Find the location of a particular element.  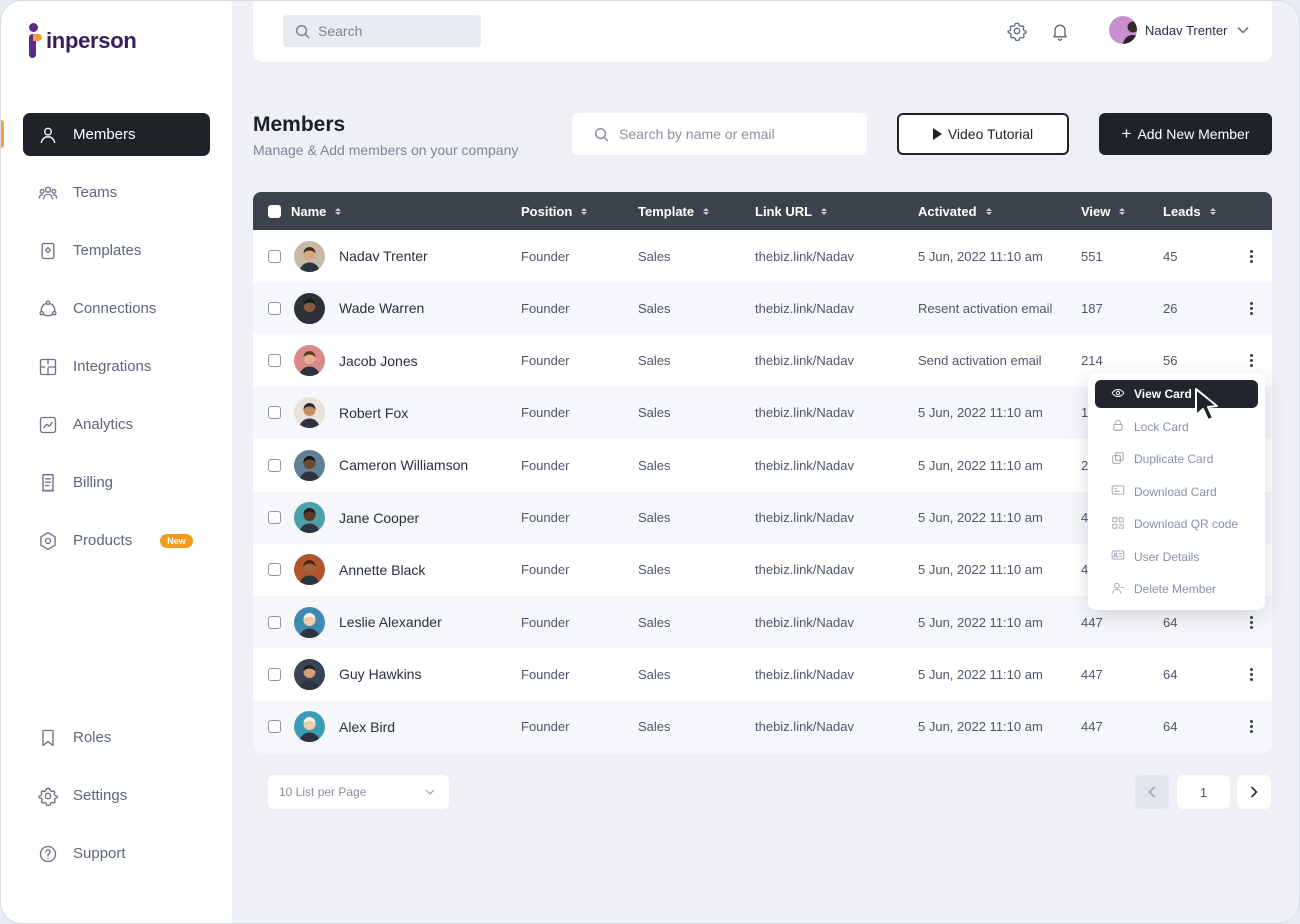

sidebar-item-products: Products New is located at coordinates (116, 540).